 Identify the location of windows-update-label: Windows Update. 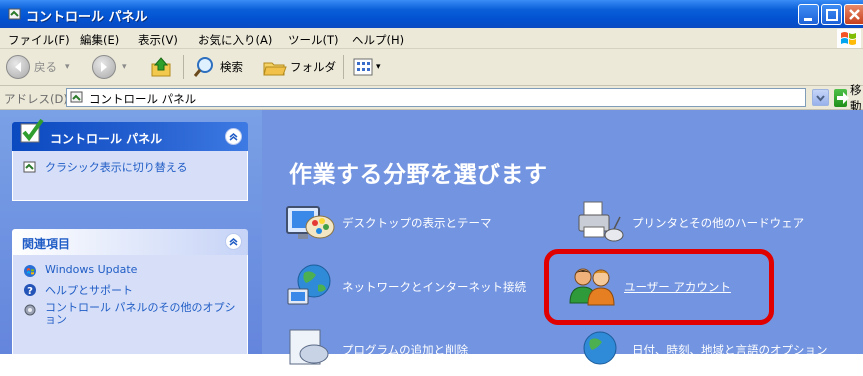
(91, 269).